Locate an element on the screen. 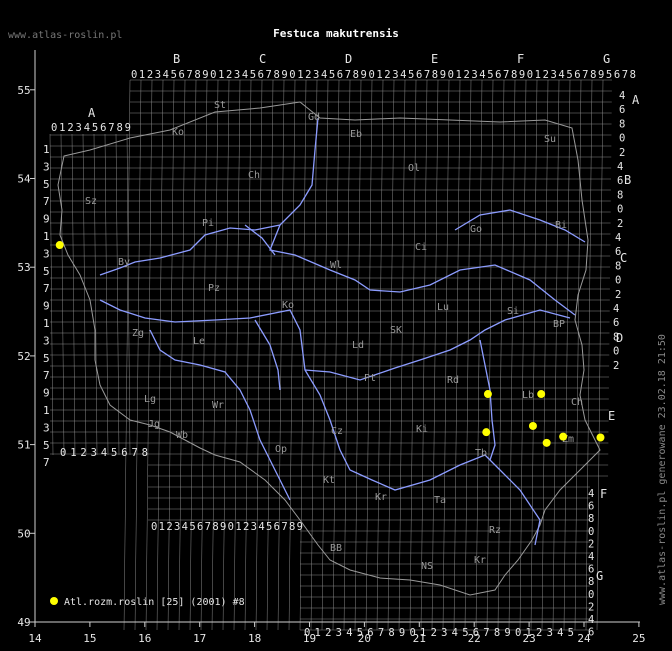  region-label: Rd is located at coordinates (453, 380).